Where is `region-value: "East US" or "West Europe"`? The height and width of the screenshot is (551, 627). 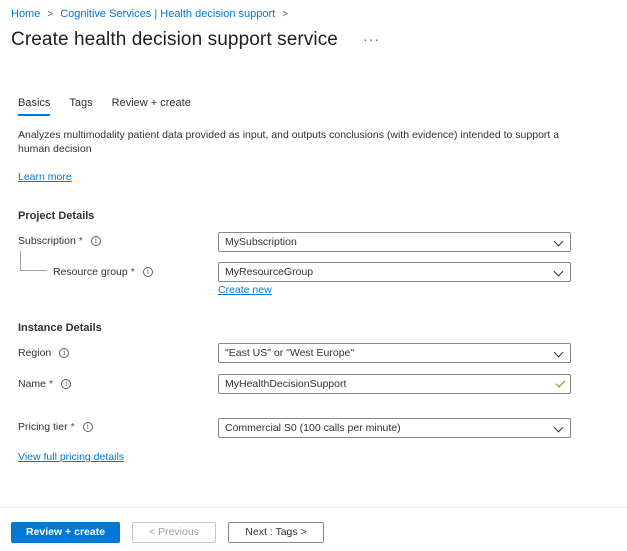 region-value: "East US" or "West Europe" is located at coordinates (290, 353).